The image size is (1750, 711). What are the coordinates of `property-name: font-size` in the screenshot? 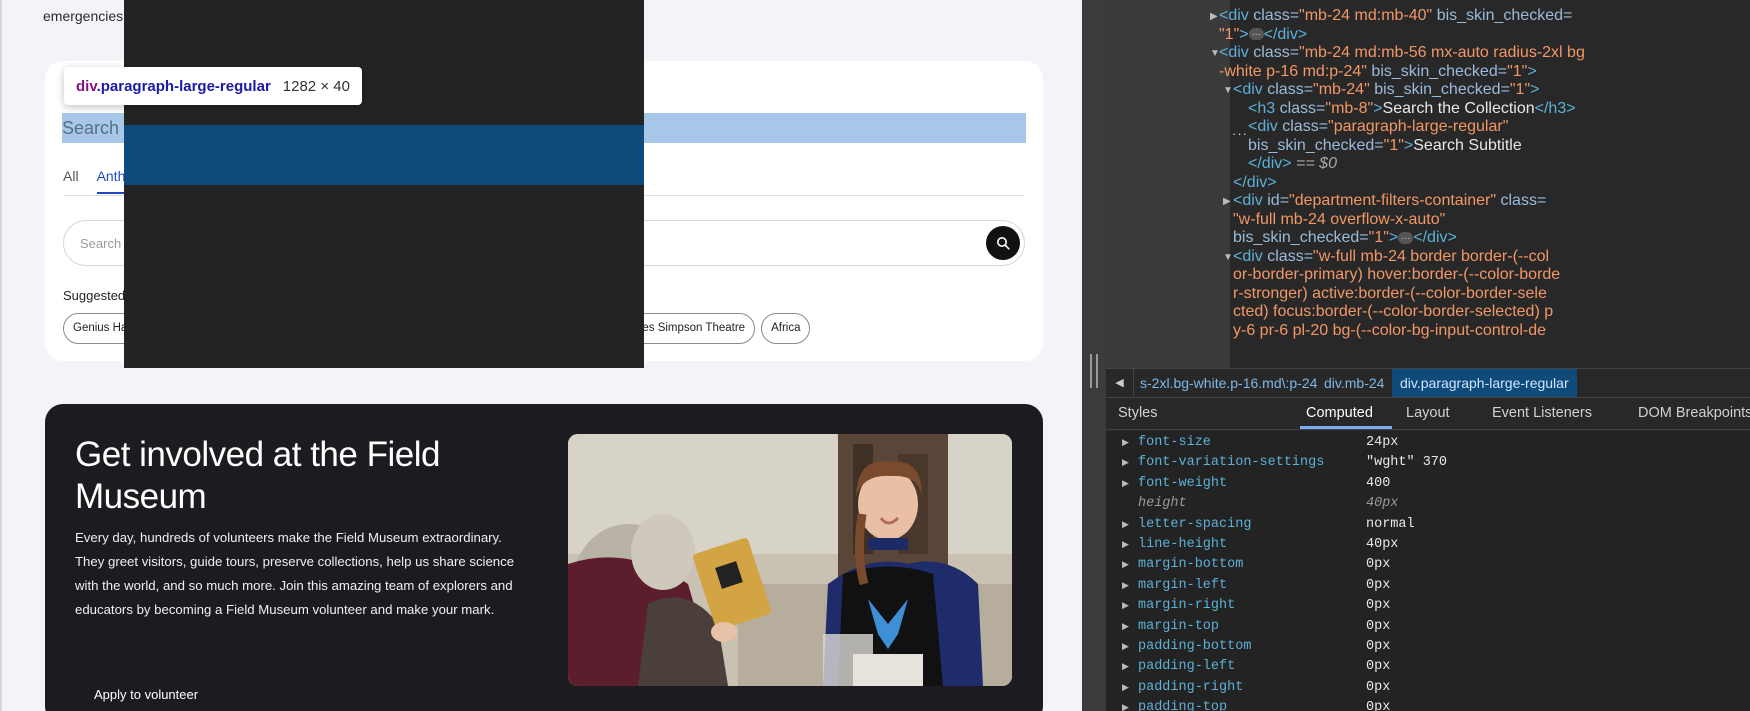 It's located at (1174, 442).